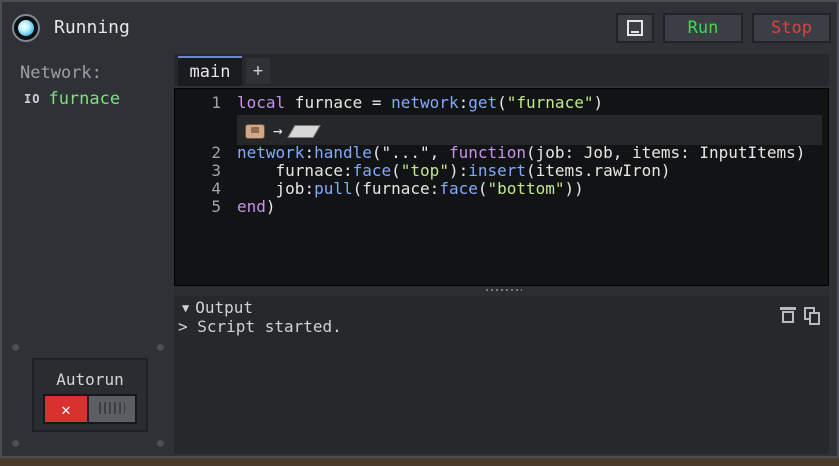 The height and width of the screenshot is (466, 839). I want to click on background-strip, so click(419, 462).